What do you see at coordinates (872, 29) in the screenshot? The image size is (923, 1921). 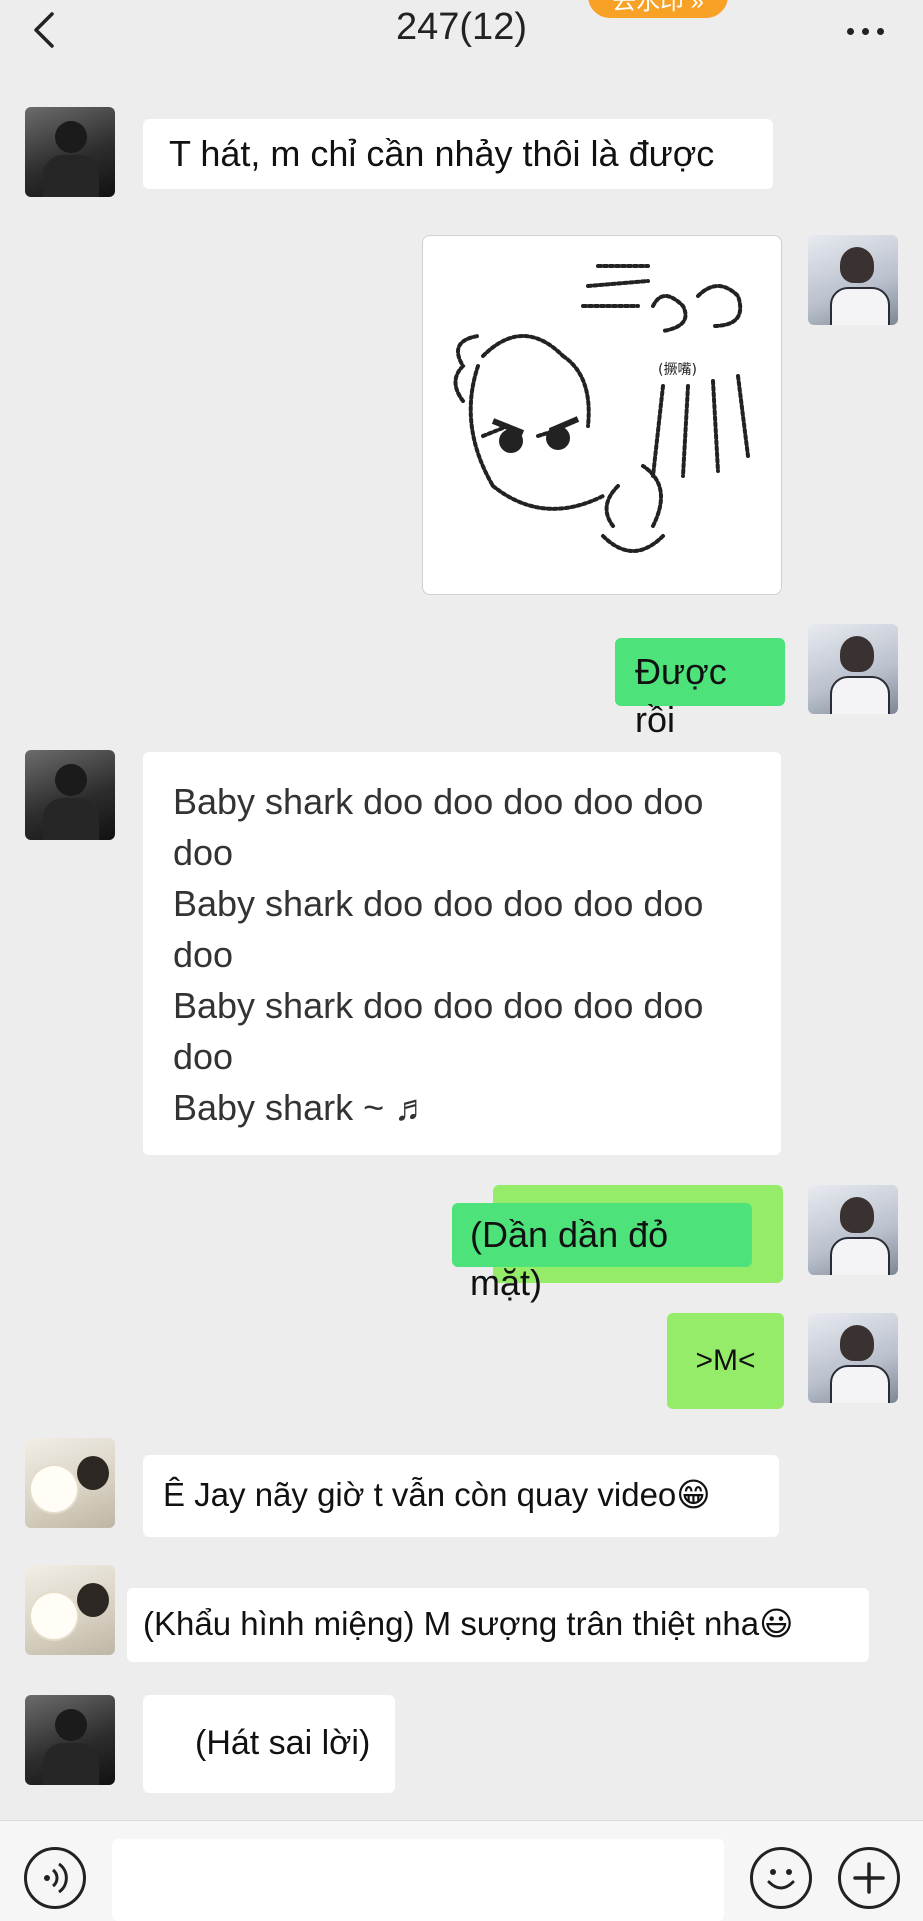 I see `more-dots-icon` at bounding box center [872, 29].